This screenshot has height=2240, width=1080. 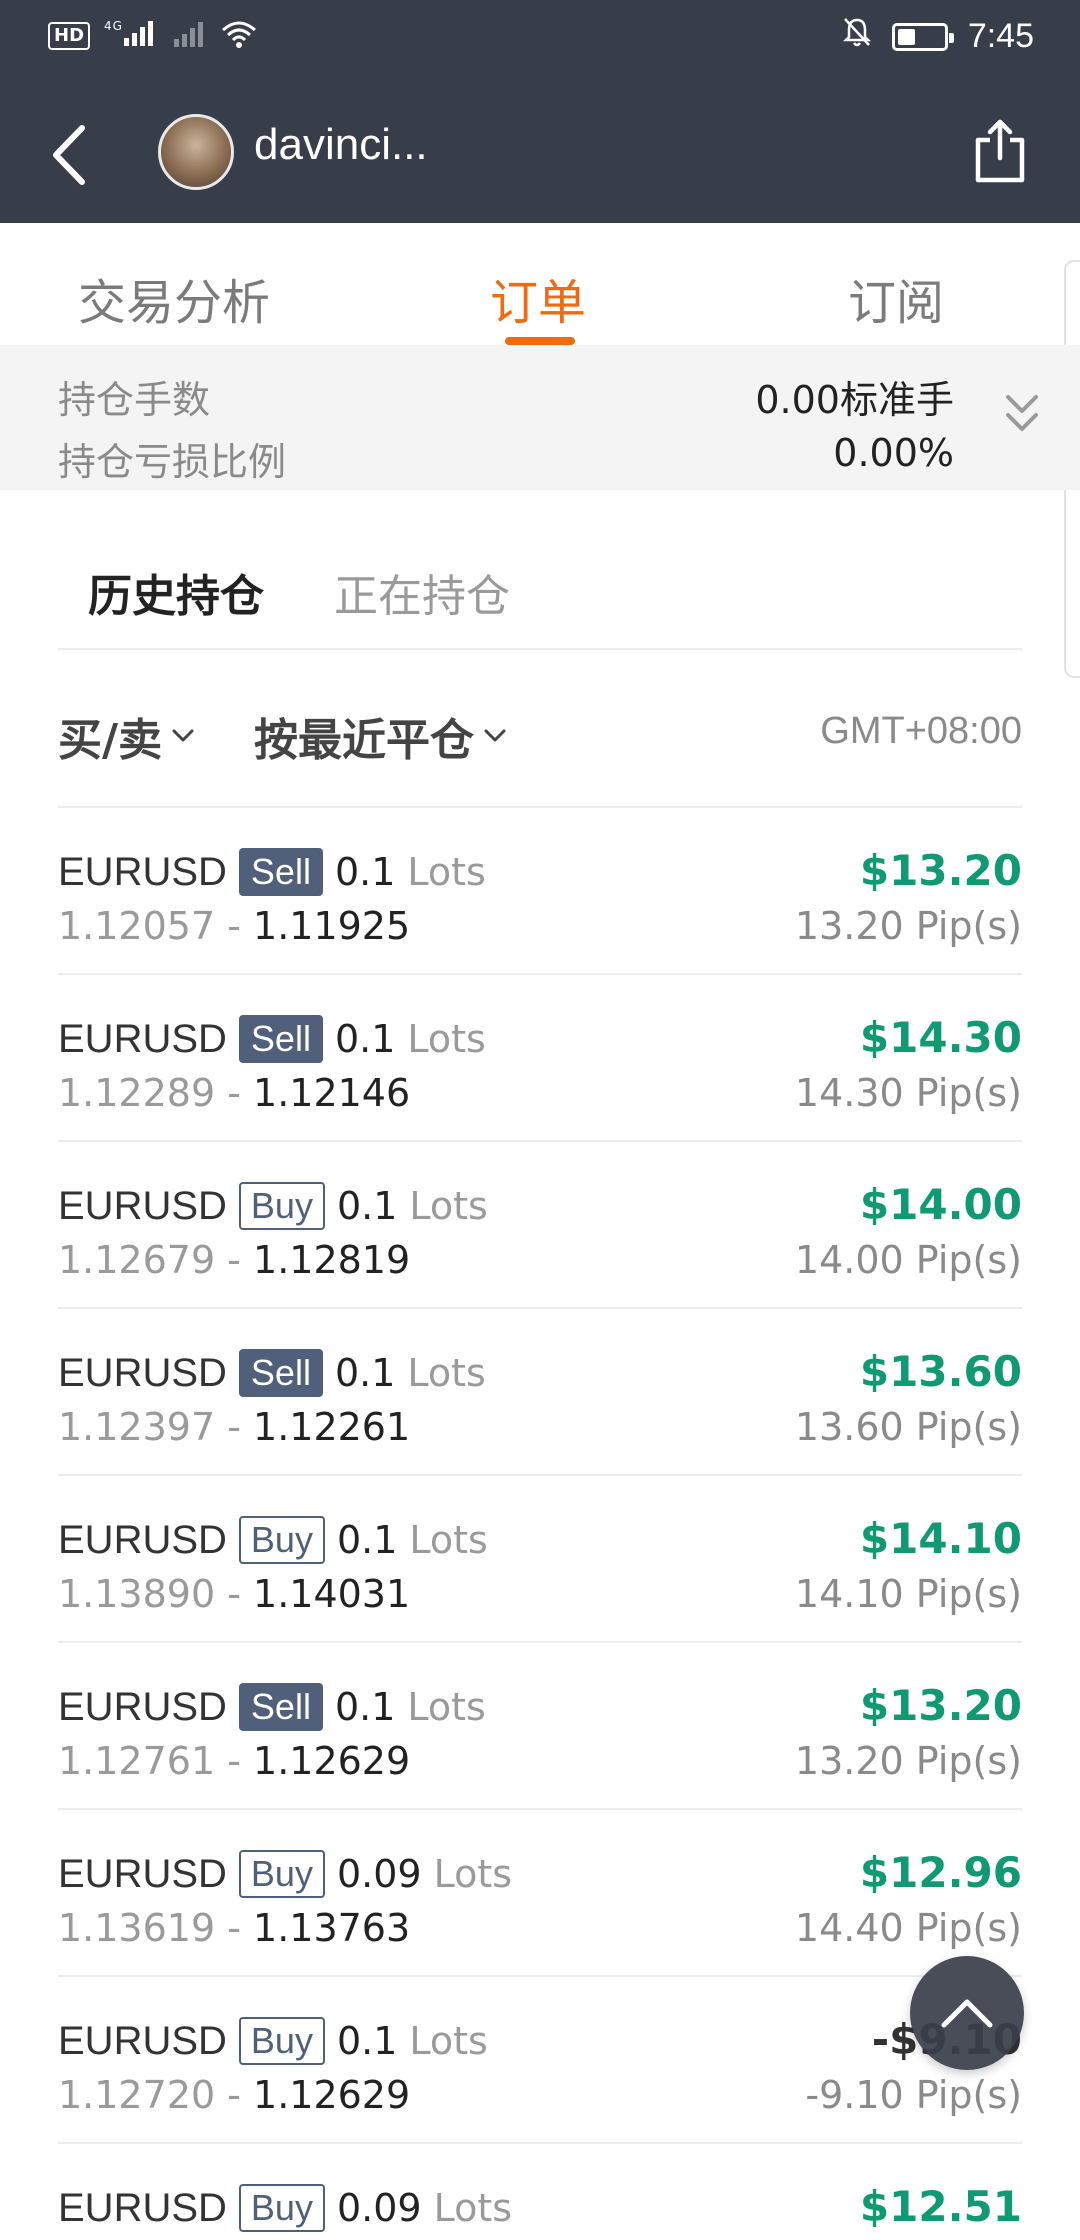 I want to click on order-prices: 1.12720 - 1.12629, so click(x=234, y=2095).